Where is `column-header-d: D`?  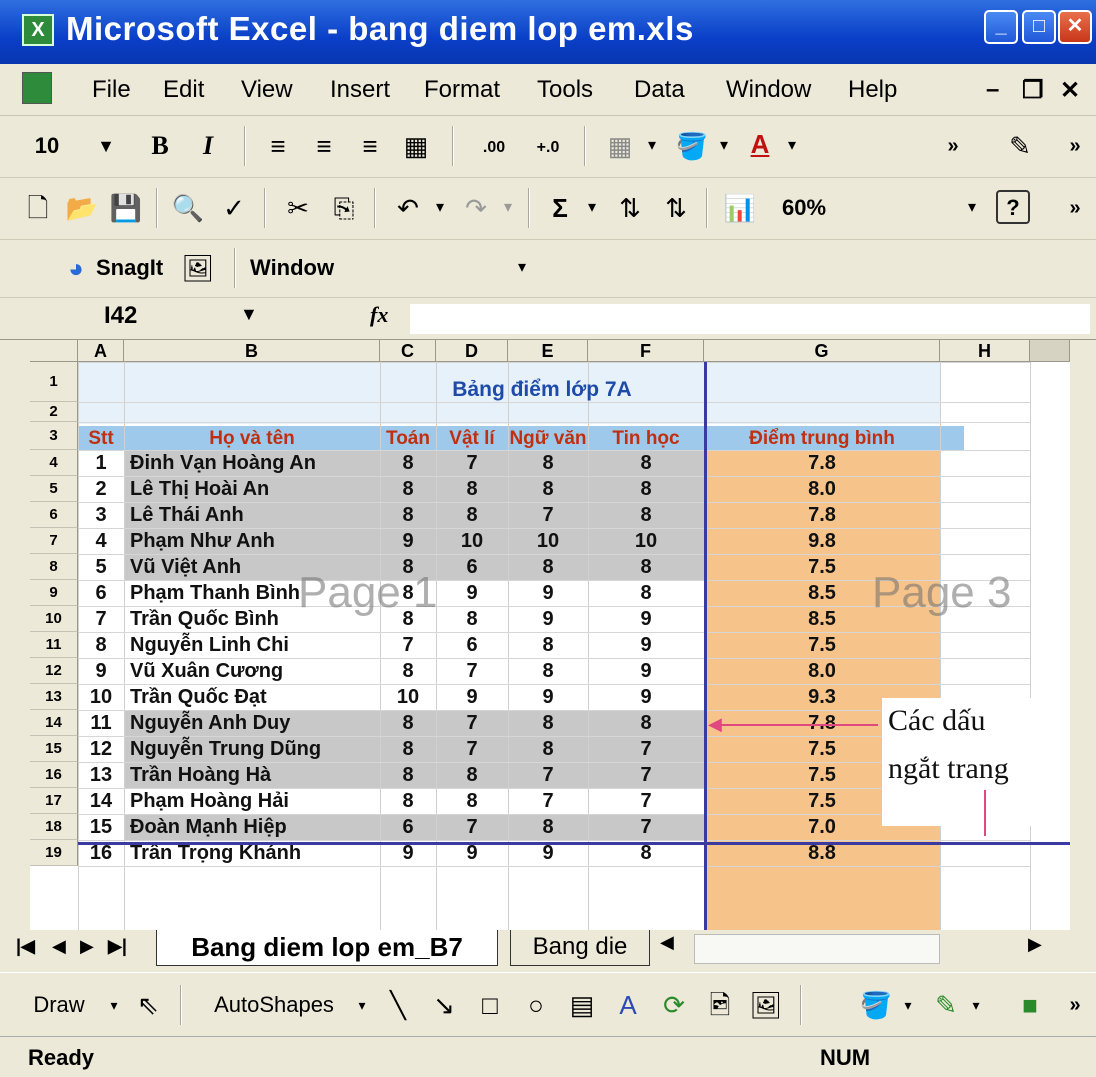 column-header-d: D is located at coordinates (472, 351).